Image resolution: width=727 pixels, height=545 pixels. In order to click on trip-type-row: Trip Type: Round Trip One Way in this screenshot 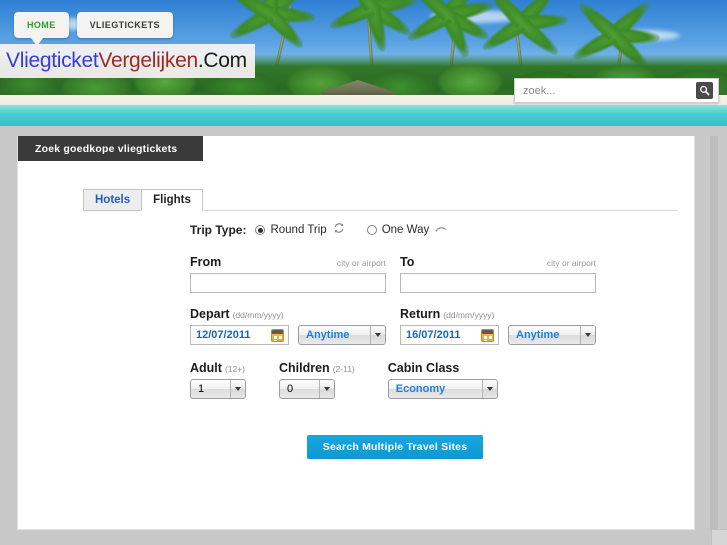, I will do `click(420, 230)`.